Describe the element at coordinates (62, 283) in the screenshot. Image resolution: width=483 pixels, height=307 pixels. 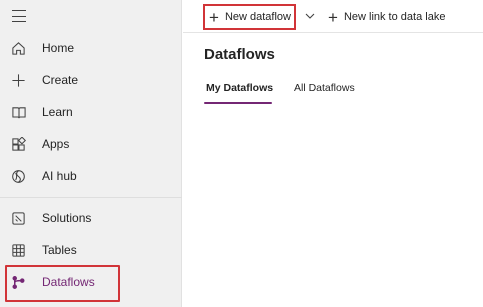
I see `dataflows-highlight-box` at that location.